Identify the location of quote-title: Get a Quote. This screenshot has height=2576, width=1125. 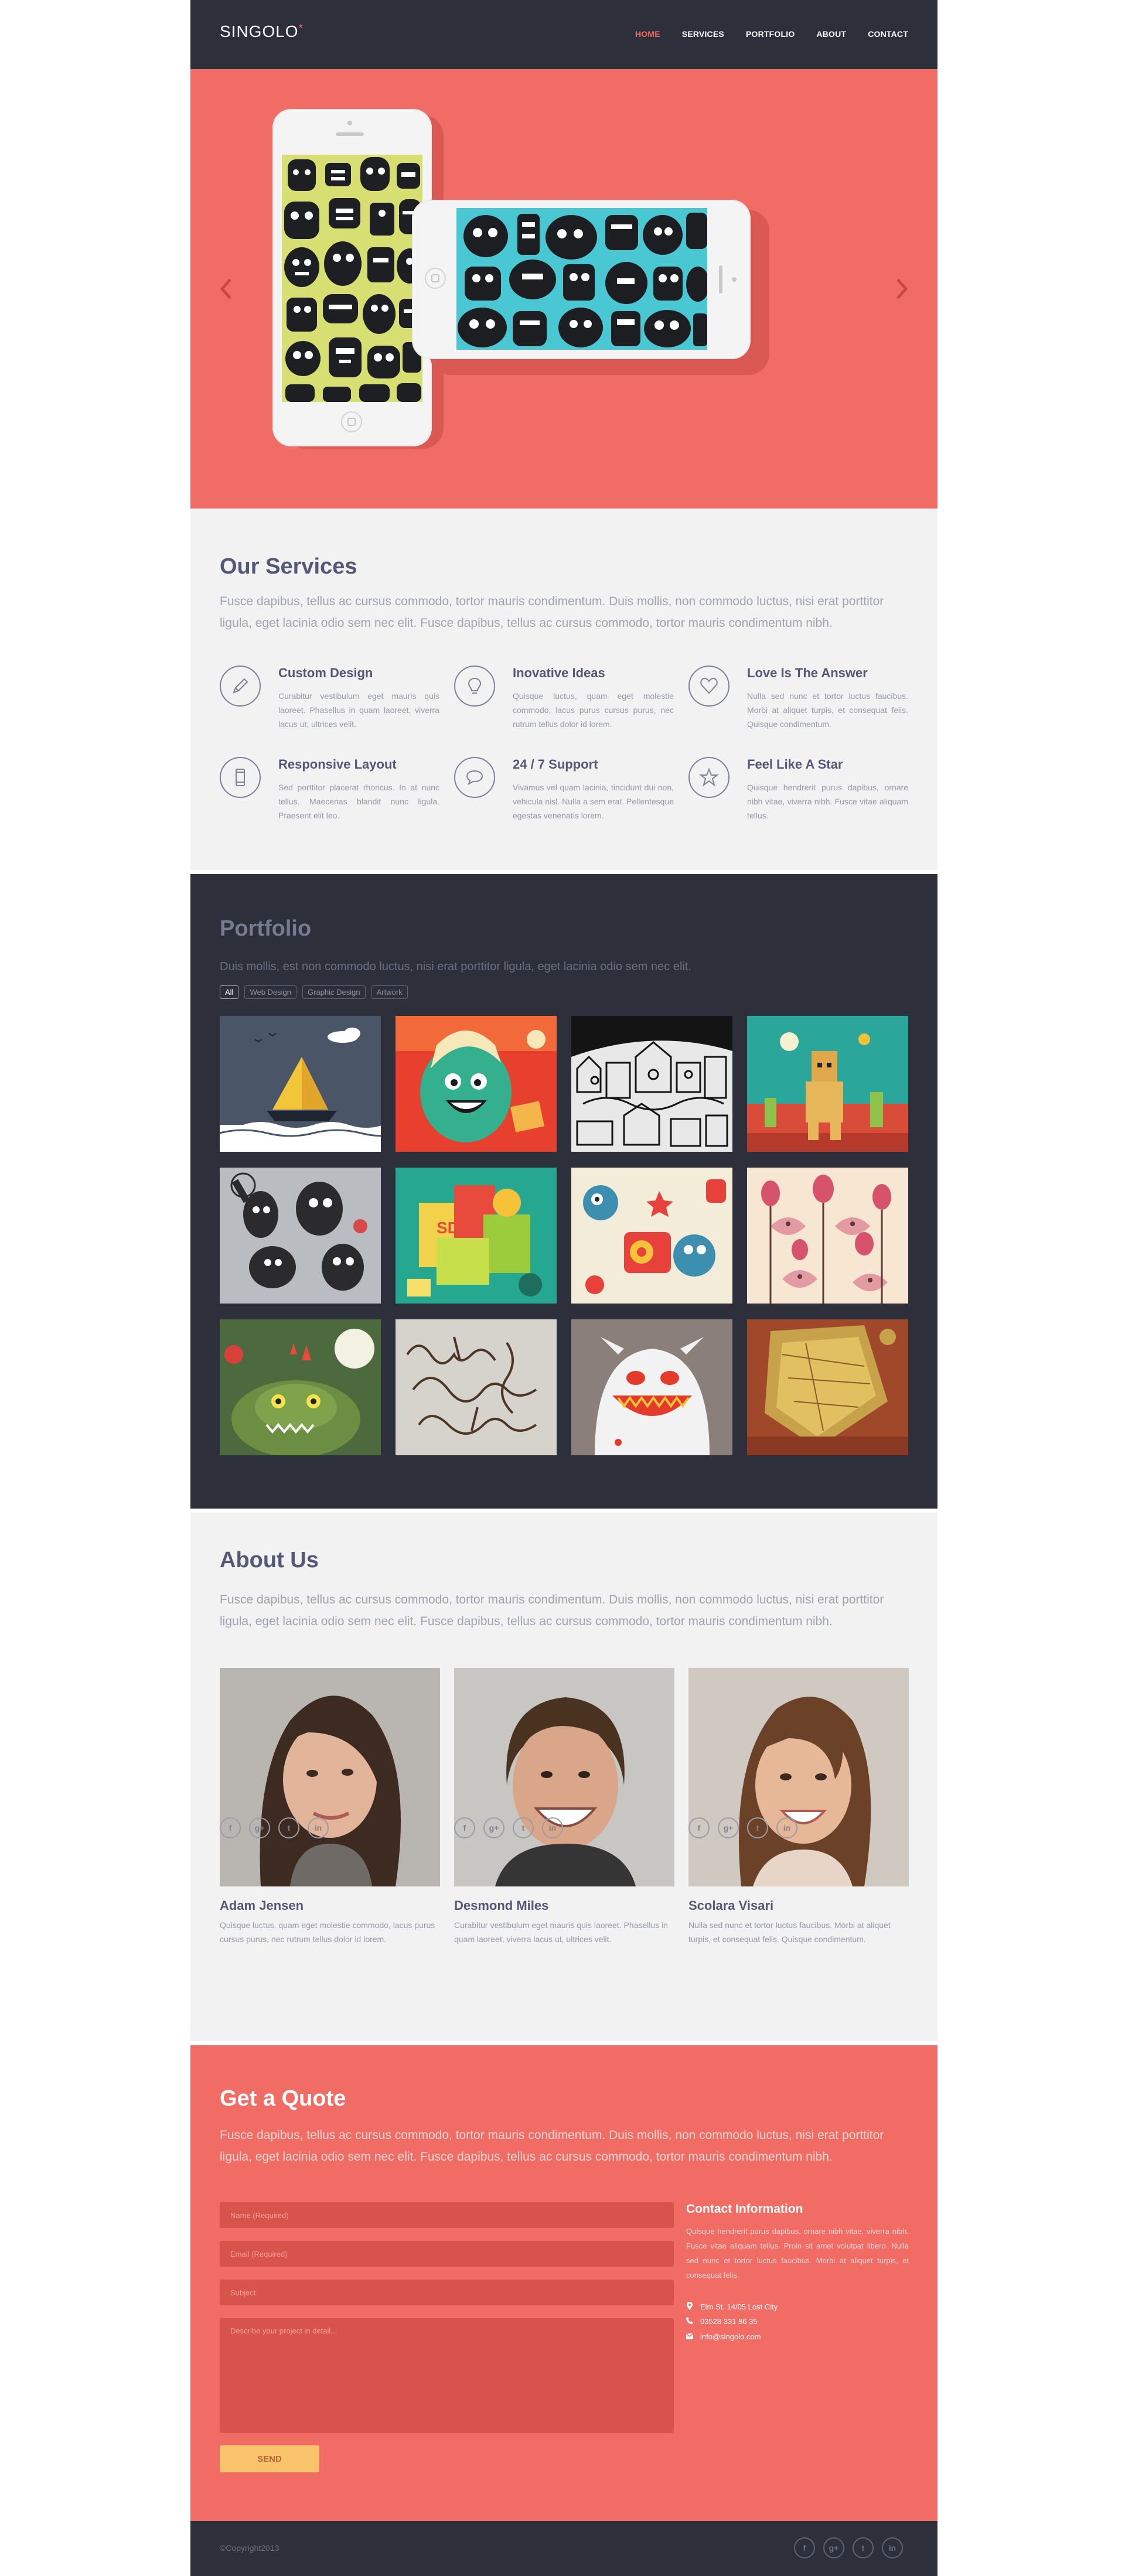
(283, 2098).